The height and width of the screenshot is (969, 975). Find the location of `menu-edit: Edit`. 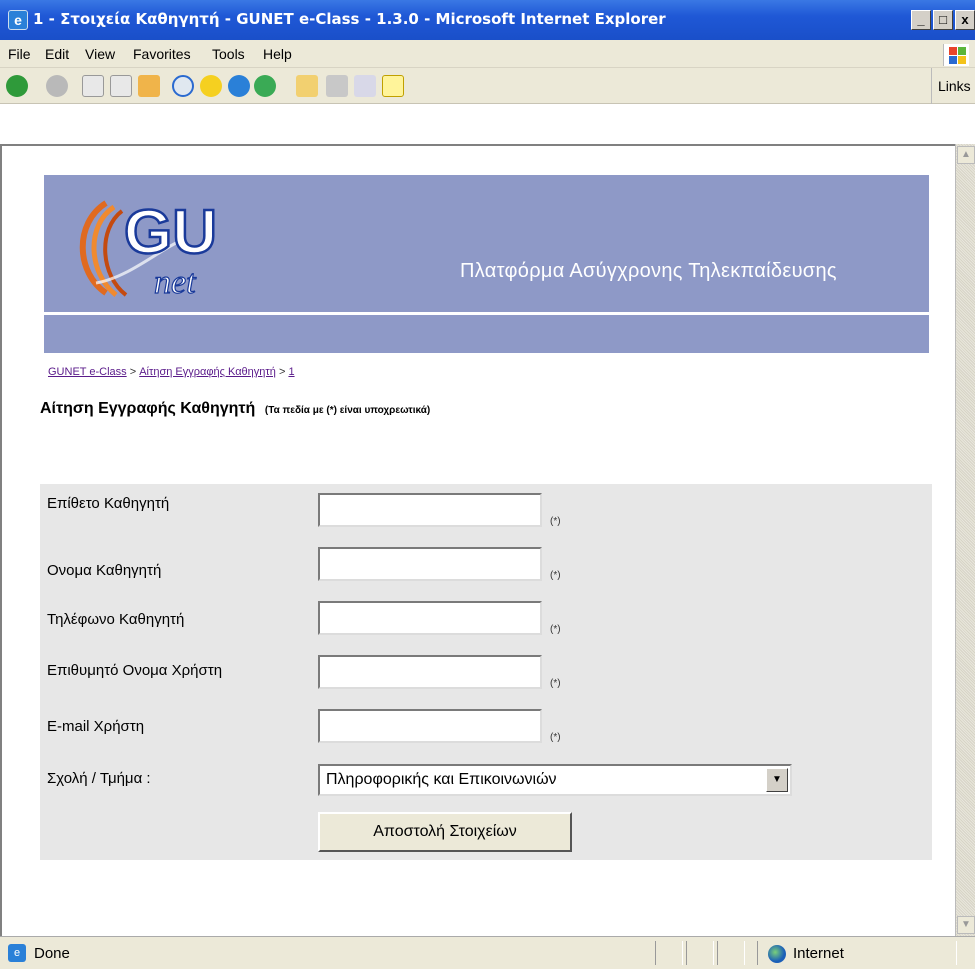

menu-edit: Edit is located at coordinates (57, 54).